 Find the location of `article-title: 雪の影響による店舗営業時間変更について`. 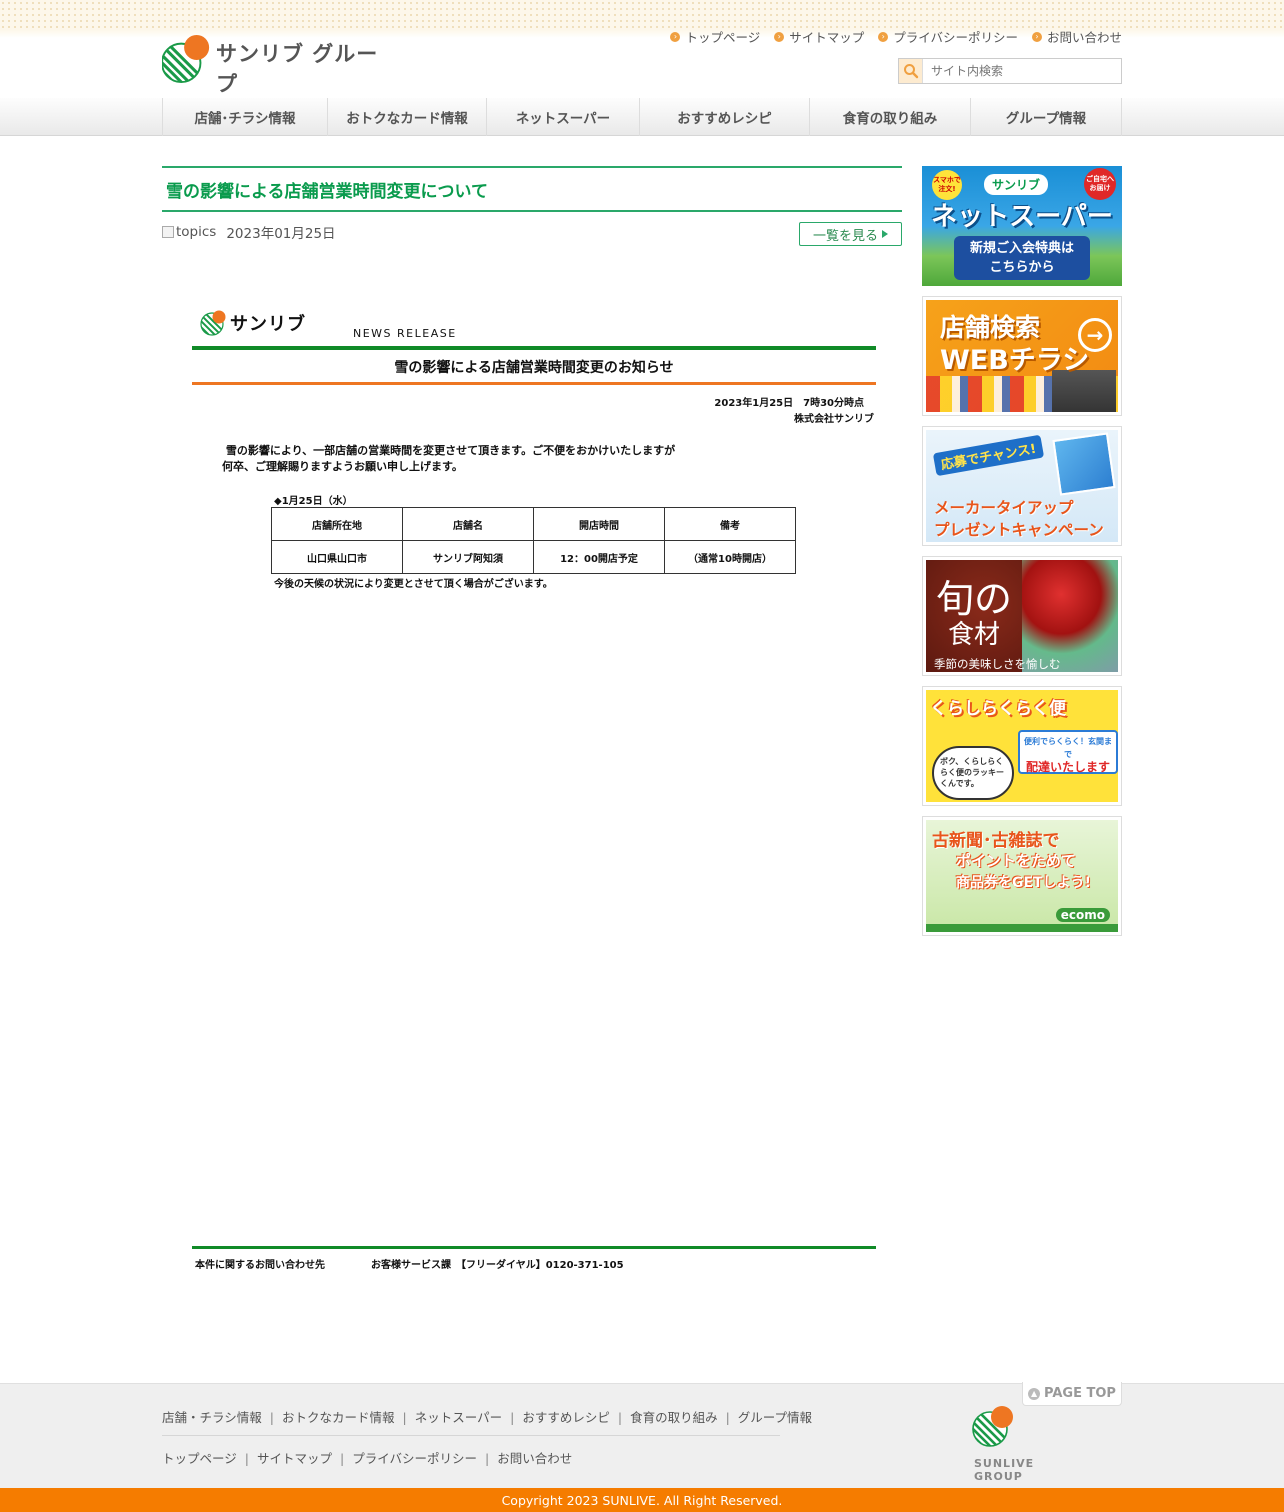

article-title: 雪の影響による店舗営業時間変更について is located at coordinates (327, 191).